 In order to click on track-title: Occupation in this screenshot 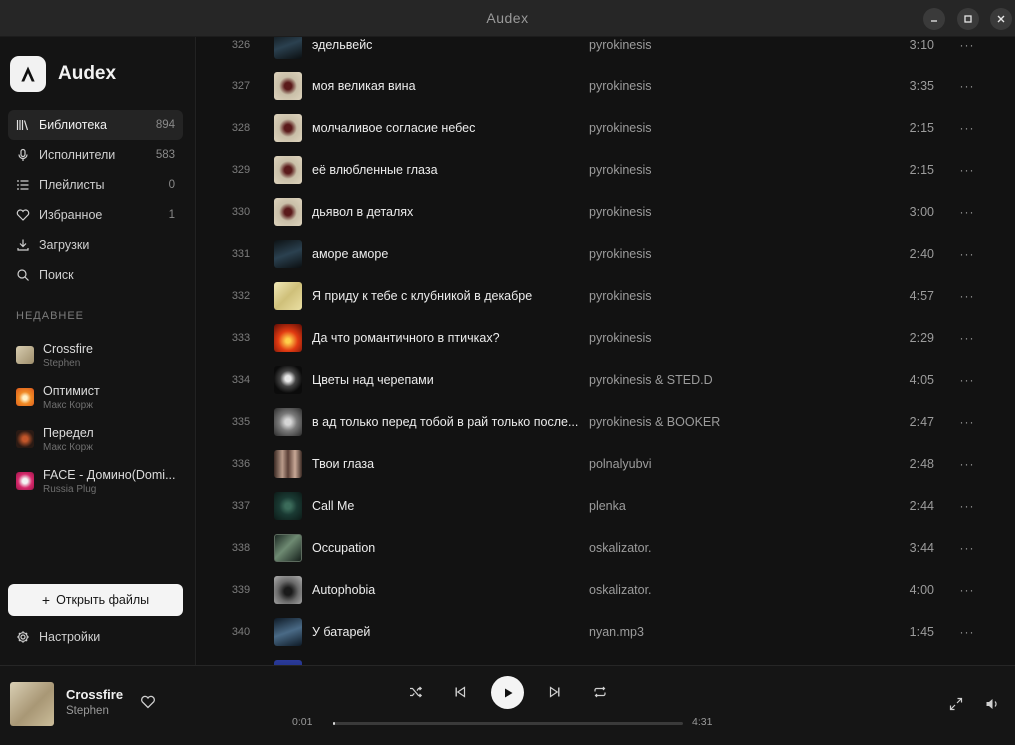, I will do `click(344, 548)`.